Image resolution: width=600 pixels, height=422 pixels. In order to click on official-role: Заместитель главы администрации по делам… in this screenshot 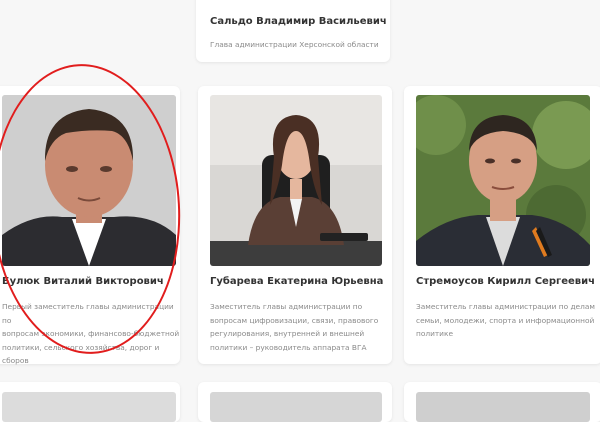, I will do `click(505, 320)`.